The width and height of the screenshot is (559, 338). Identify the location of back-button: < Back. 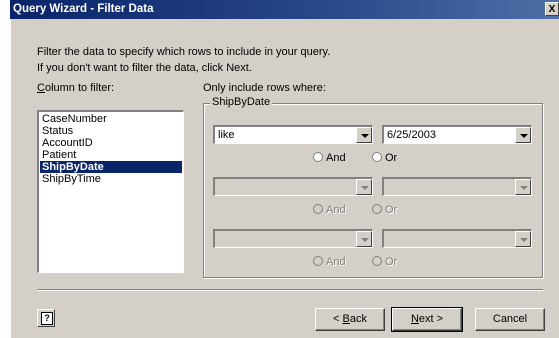
(350, 319).